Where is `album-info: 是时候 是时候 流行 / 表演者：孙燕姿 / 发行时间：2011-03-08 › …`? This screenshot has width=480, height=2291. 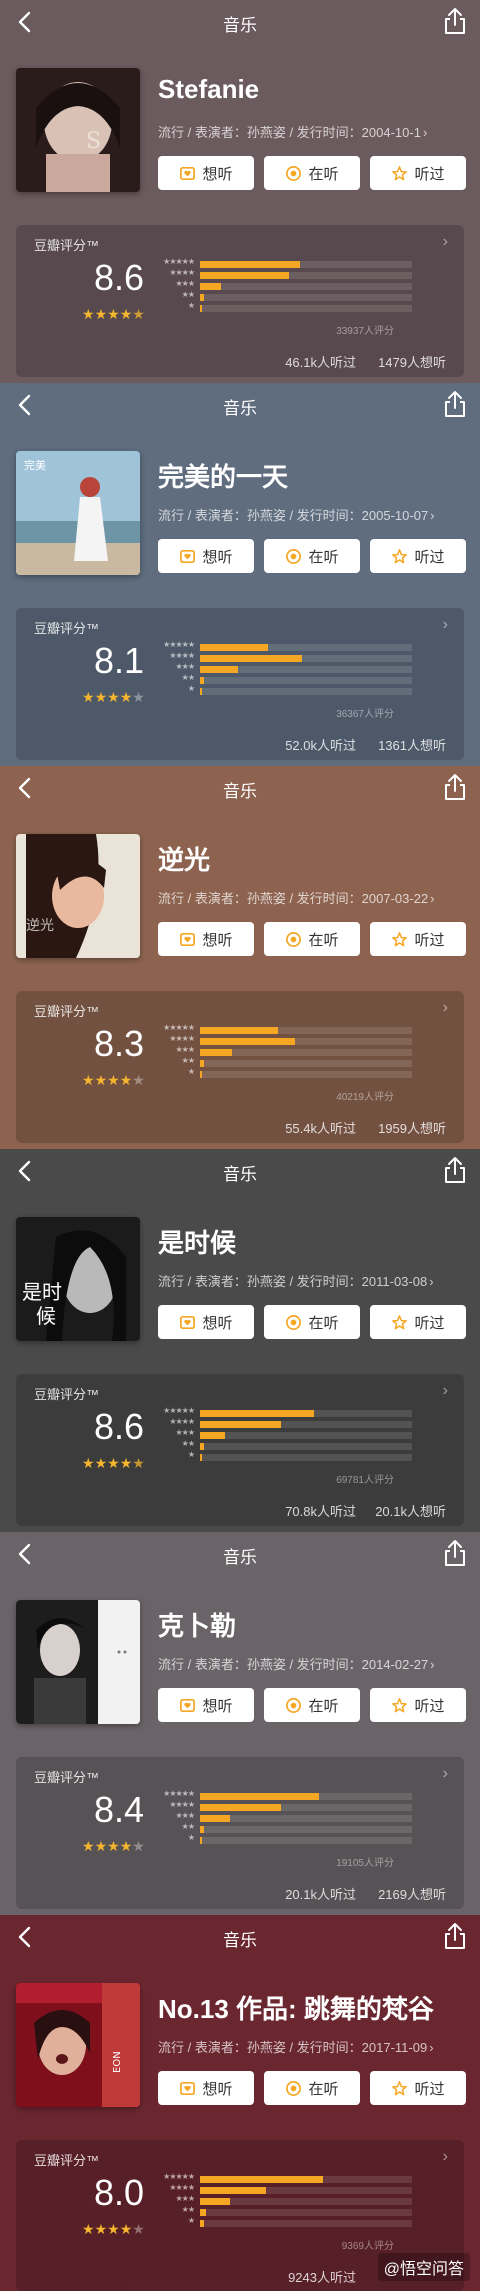 album-info: 是时候 是时候 流行 / 表演者：孙燕姿 / 发行时间：2011-03-08 › … is located at coordinates (240, 1267).